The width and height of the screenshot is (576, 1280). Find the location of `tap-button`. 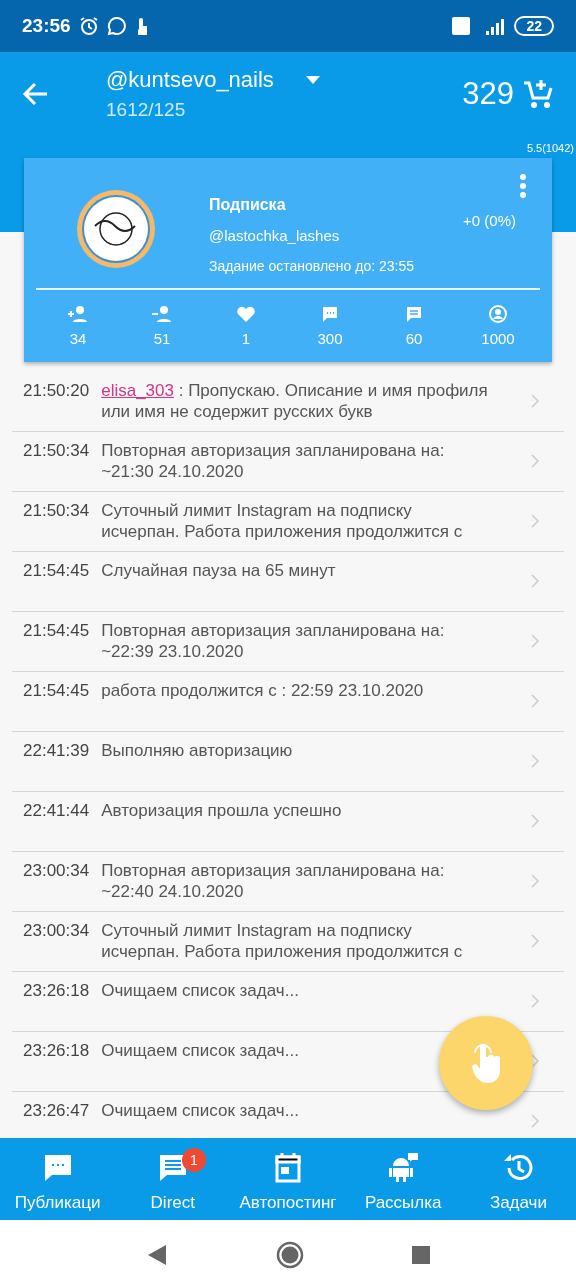

tap-button is located at coordinates (486, 1063).